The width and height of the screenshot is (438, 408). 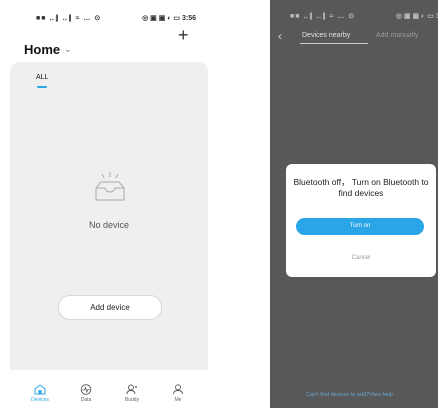 What do you see at coordinates (109, 225) in the screenshot?
I see `empty-message: No device` at bounding box center [109, 225].